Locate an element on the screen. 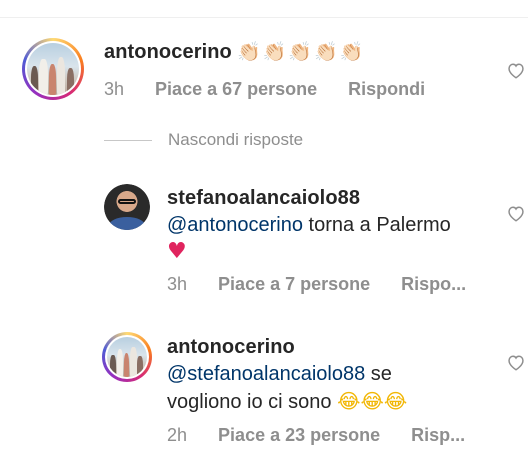 This screenshot has height=458, width=528. comment-text: 👏🏻 👏🏻 👏🏻 👏🏻 👏🏻 is located at coordinates (299, 52).